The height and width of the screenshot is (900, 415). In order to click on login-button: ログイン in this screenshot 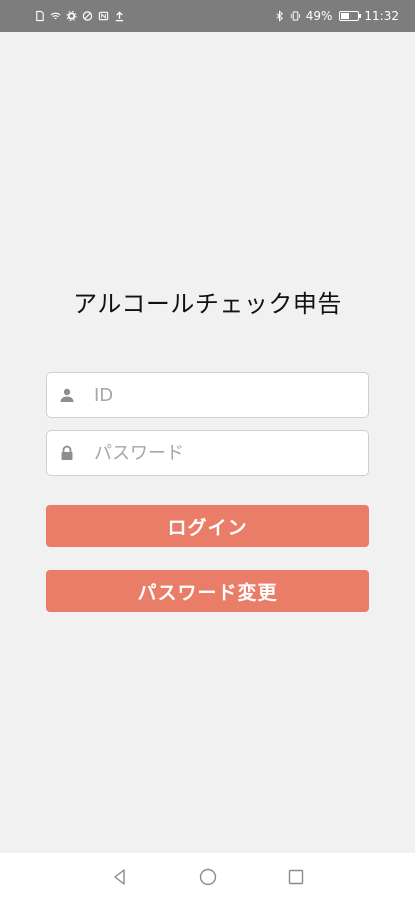, I will do `click(207, 526)`.